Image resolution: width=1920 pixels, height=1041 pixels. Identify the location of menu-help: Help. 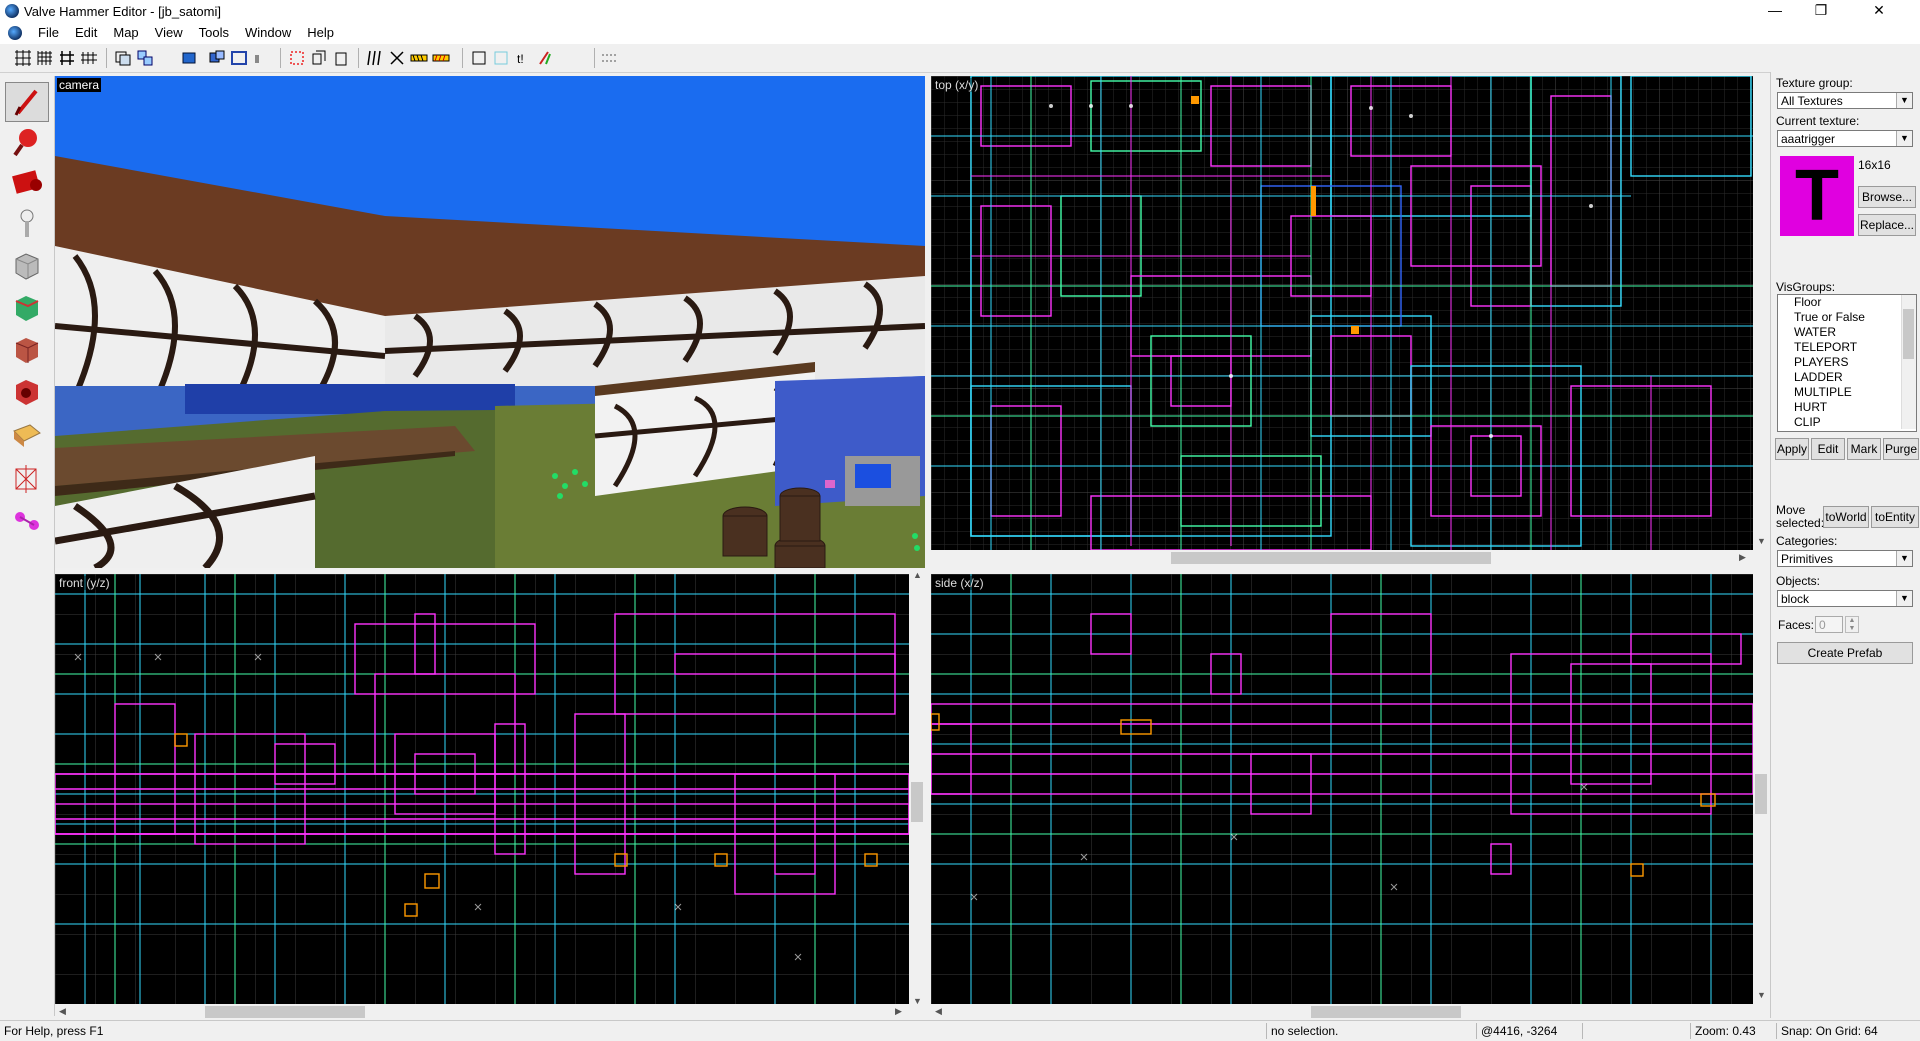
(320, 32).